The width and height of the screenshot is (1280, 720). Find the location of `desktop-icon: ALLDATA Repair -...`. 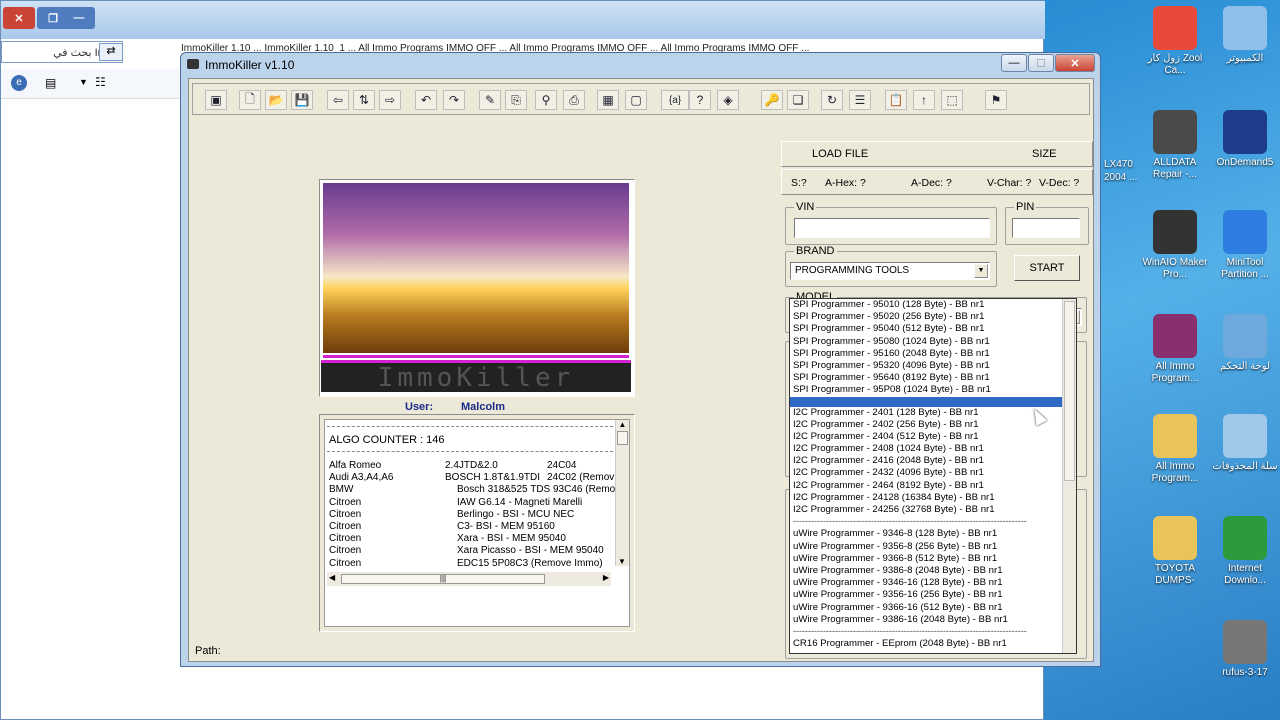

desktop-icon: ALLDATA Repair -... is located at coordinates (1175, 145).